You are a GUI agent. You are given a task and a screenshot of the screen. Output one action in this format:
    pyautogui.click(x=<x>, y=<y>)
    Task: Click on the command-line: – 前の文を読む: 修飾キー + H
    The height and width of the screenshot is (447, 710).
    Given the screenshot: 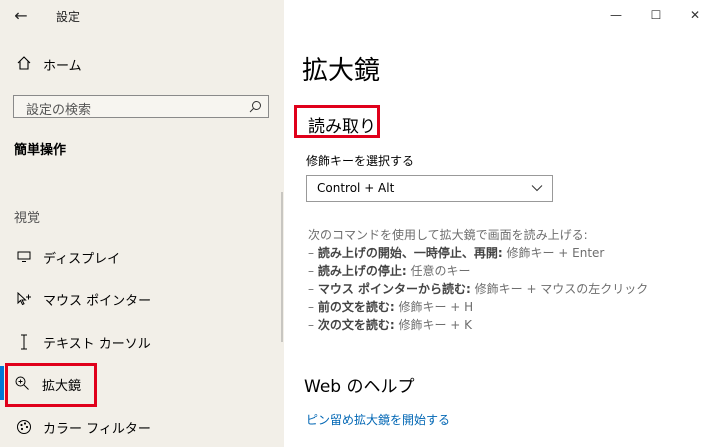 What is the action you would take?
    pyautogui.click(x=390, y=306)
    